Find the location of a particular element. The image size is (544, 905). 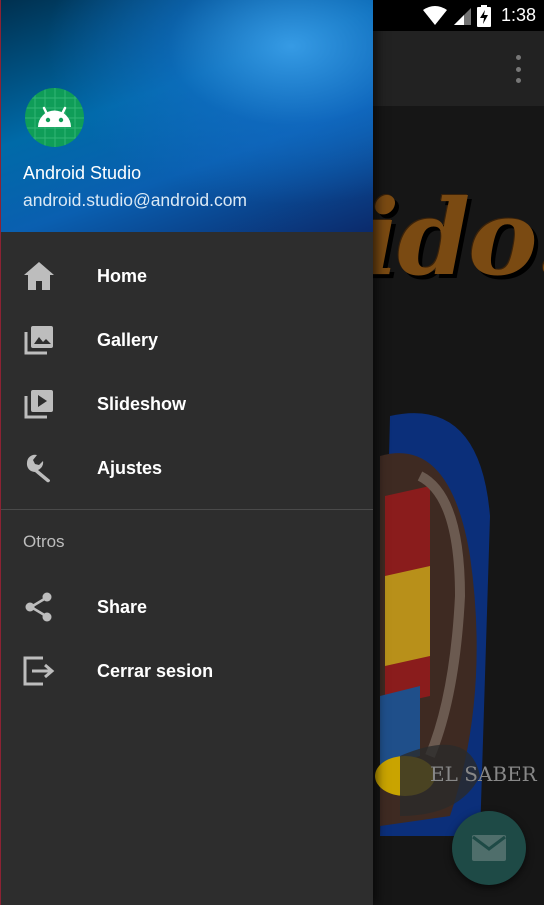

status-icons: 1:38 is located at coordinates (479, 15).